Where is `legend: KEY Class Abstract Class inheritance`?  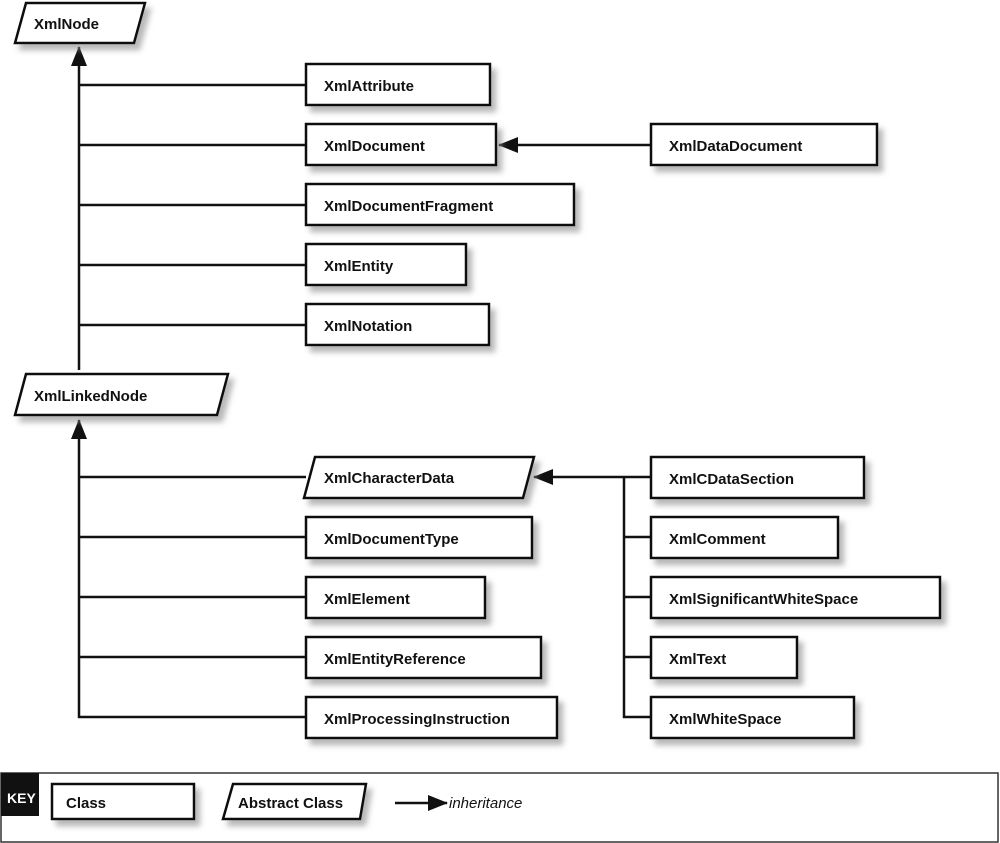
legend: KEY Class Abstract Class inheritance is located at coordinates (499, 807).